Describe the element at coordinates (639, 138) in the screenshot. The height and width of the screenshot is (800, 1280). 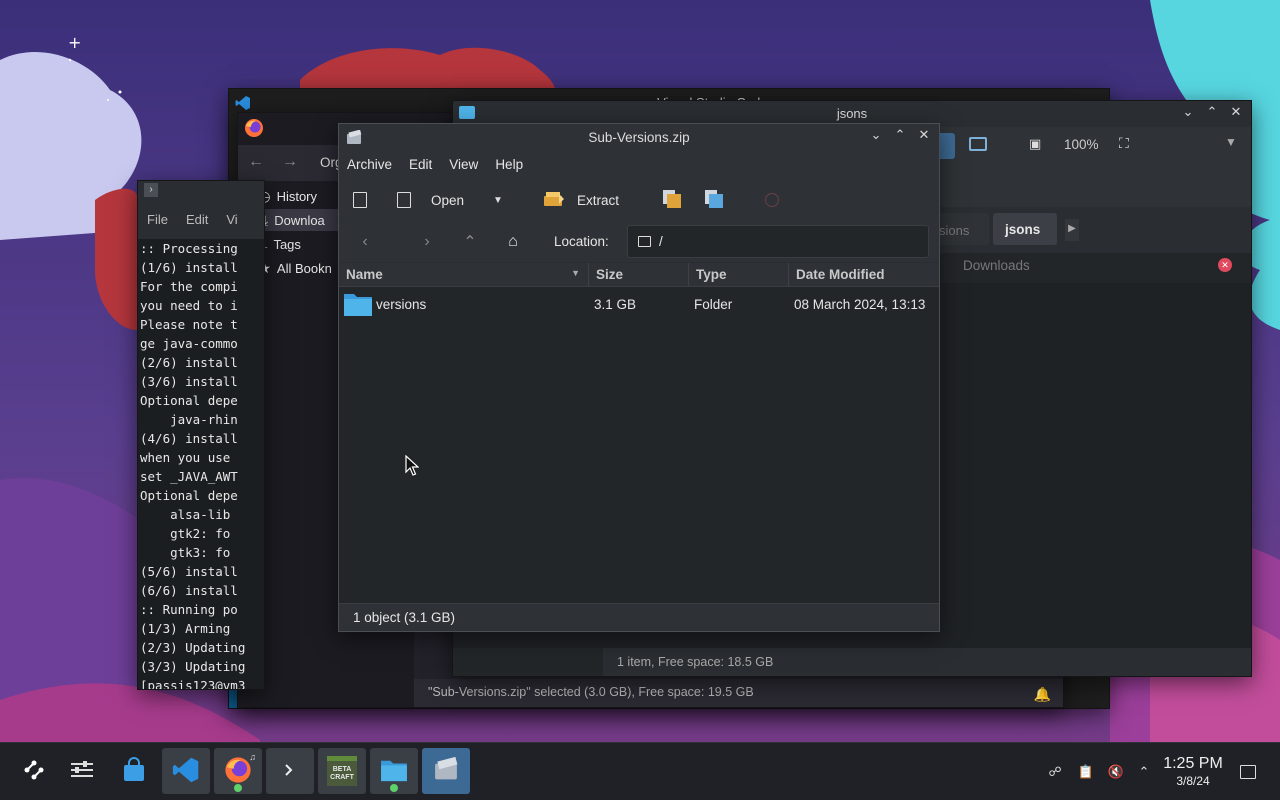
I see `ark-titlebar: Sub-Versions.zip ⌄ ⌃ ✕` at that location.